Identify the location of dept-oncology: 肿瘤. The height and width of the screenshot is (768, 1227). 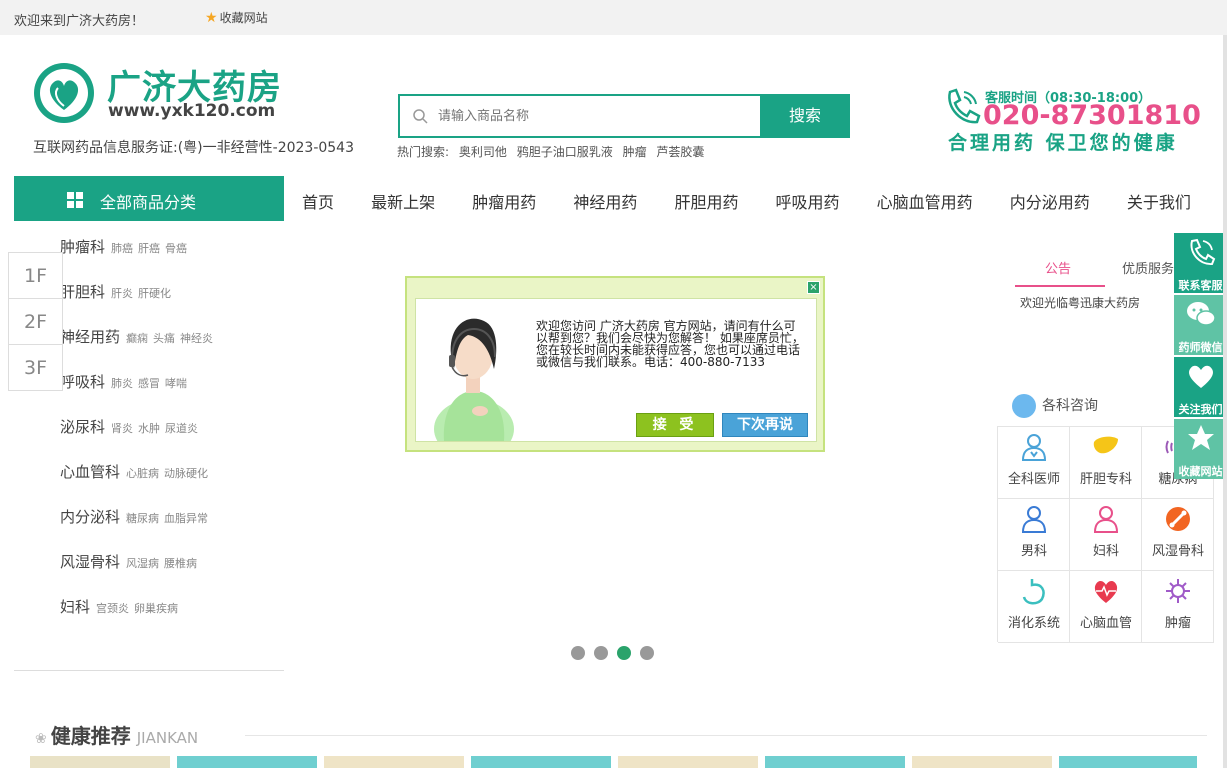
(1178, 607).